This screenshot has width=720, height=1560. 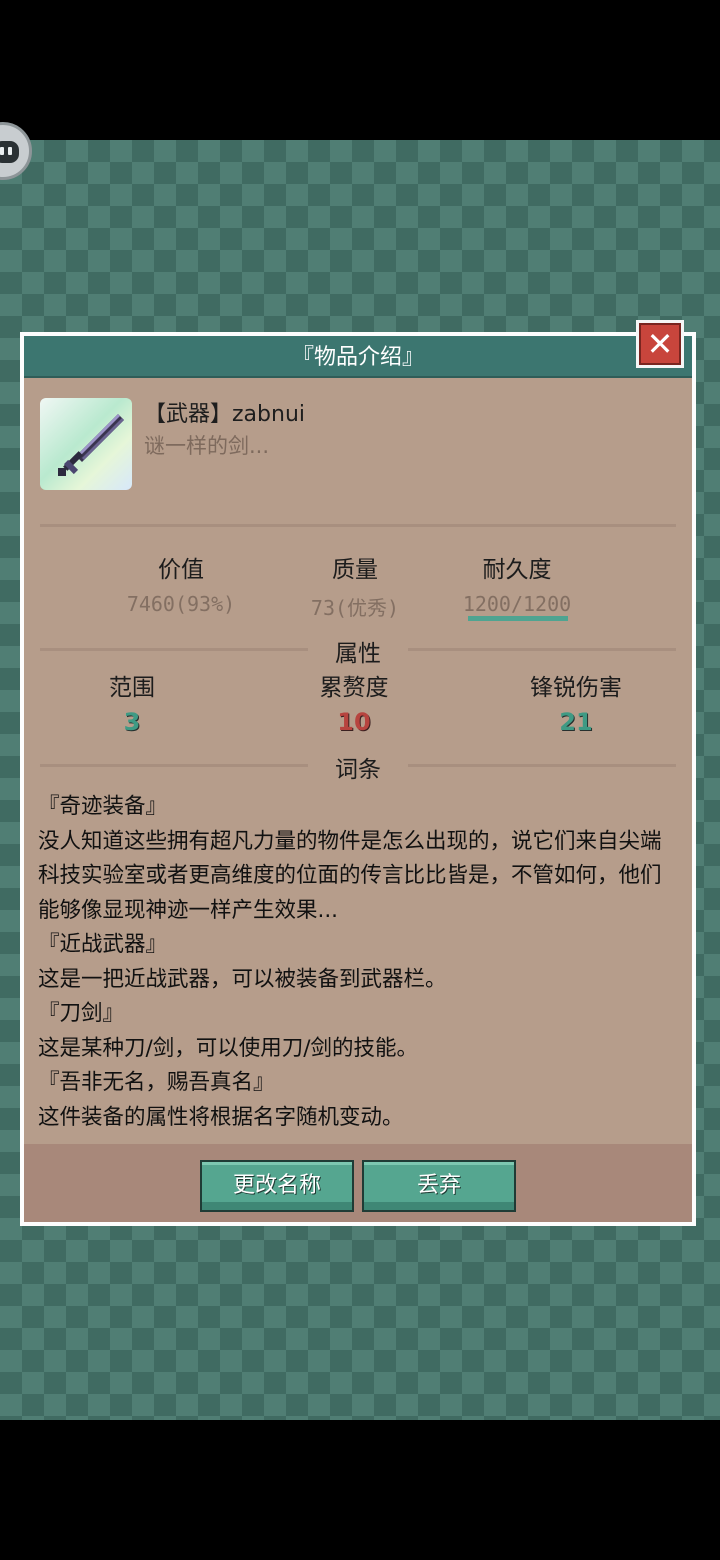 What do you see at coordinates (224, 414) in the screenshot?
I see `item-name: 【武器】zabnui` at bounding box center [224, 414].